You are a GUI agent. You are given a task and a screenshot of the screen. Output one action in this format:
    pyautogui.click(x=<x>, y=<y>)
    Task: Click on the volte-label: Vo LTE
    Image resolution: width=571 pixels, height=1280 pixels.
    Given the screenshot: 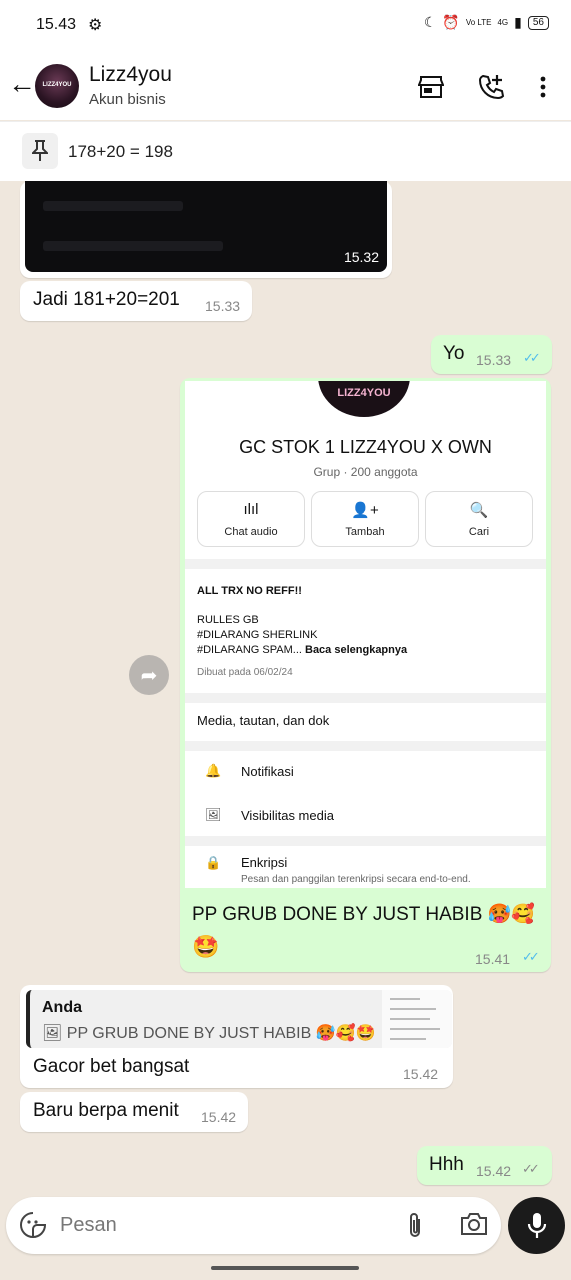 What is the action you would take?
    pyautogui.click(x=478, y=22)
    